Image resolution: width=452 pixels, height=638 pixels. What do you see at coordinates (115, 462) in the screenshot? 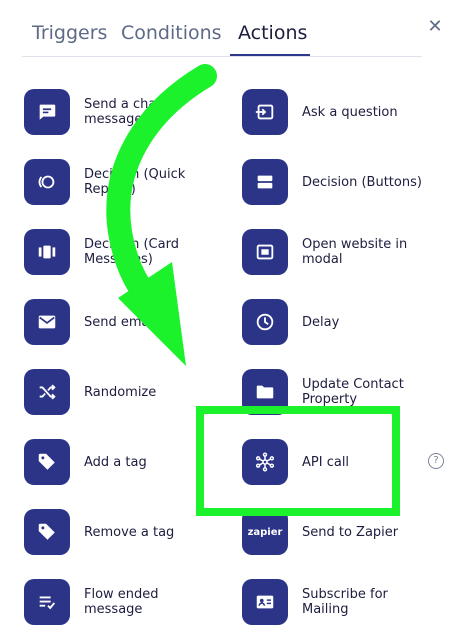
I see `action-label: Add a tag` at bounding box center [115, 462].